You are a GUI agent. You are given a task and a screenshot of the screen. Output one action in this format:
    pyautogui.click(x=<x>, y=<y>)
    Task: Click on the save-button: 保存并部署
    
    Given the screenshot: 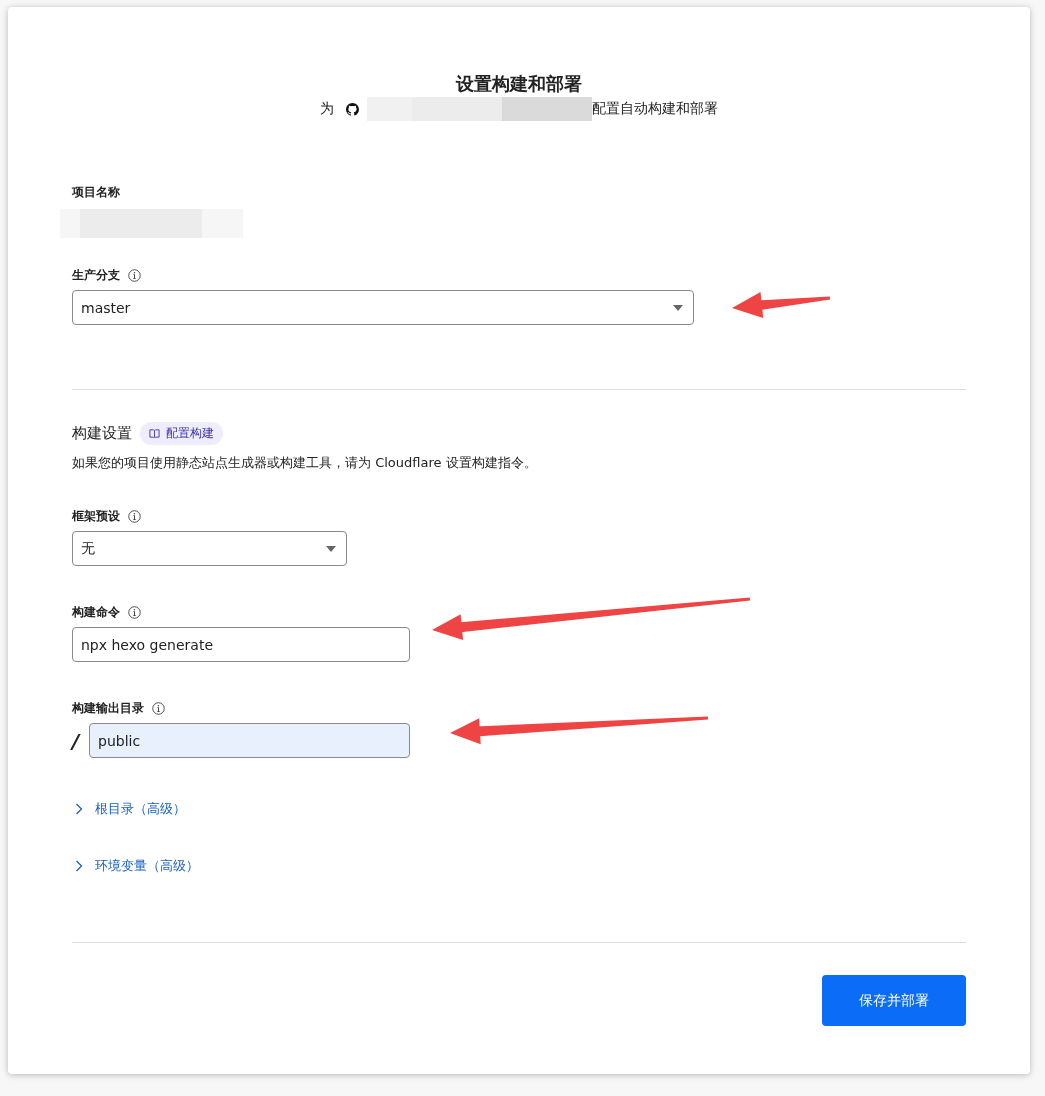 What is the action you would take?
    pyautogui.click(x=894, y=1000)
    